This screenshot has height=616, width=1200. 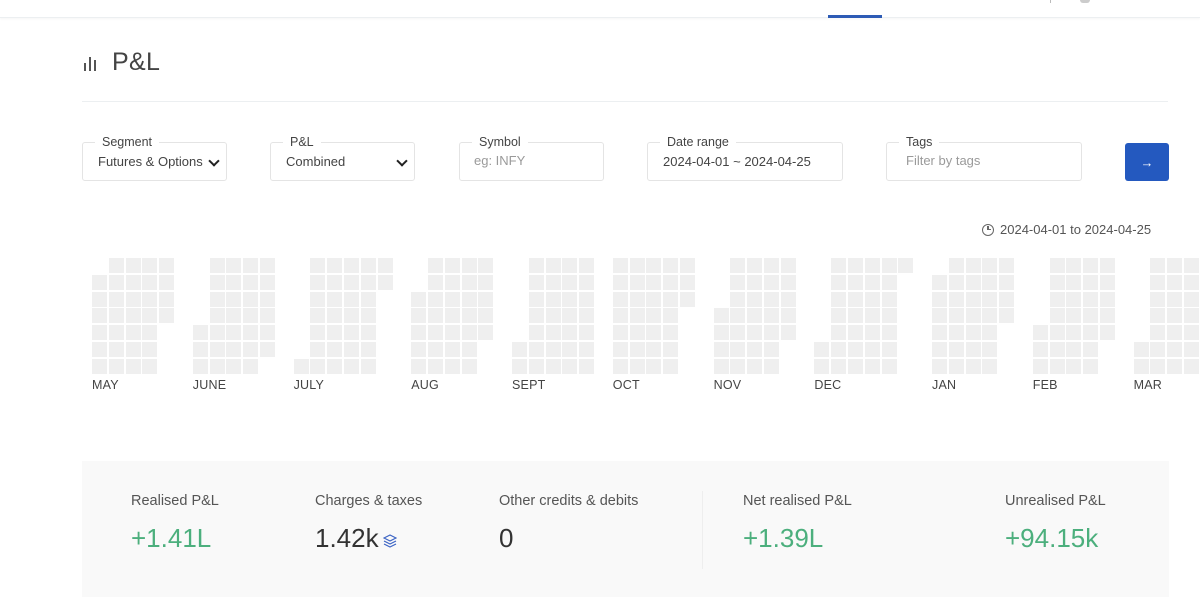 I want to click on submit-button: →, so click(x=1147, y=162).